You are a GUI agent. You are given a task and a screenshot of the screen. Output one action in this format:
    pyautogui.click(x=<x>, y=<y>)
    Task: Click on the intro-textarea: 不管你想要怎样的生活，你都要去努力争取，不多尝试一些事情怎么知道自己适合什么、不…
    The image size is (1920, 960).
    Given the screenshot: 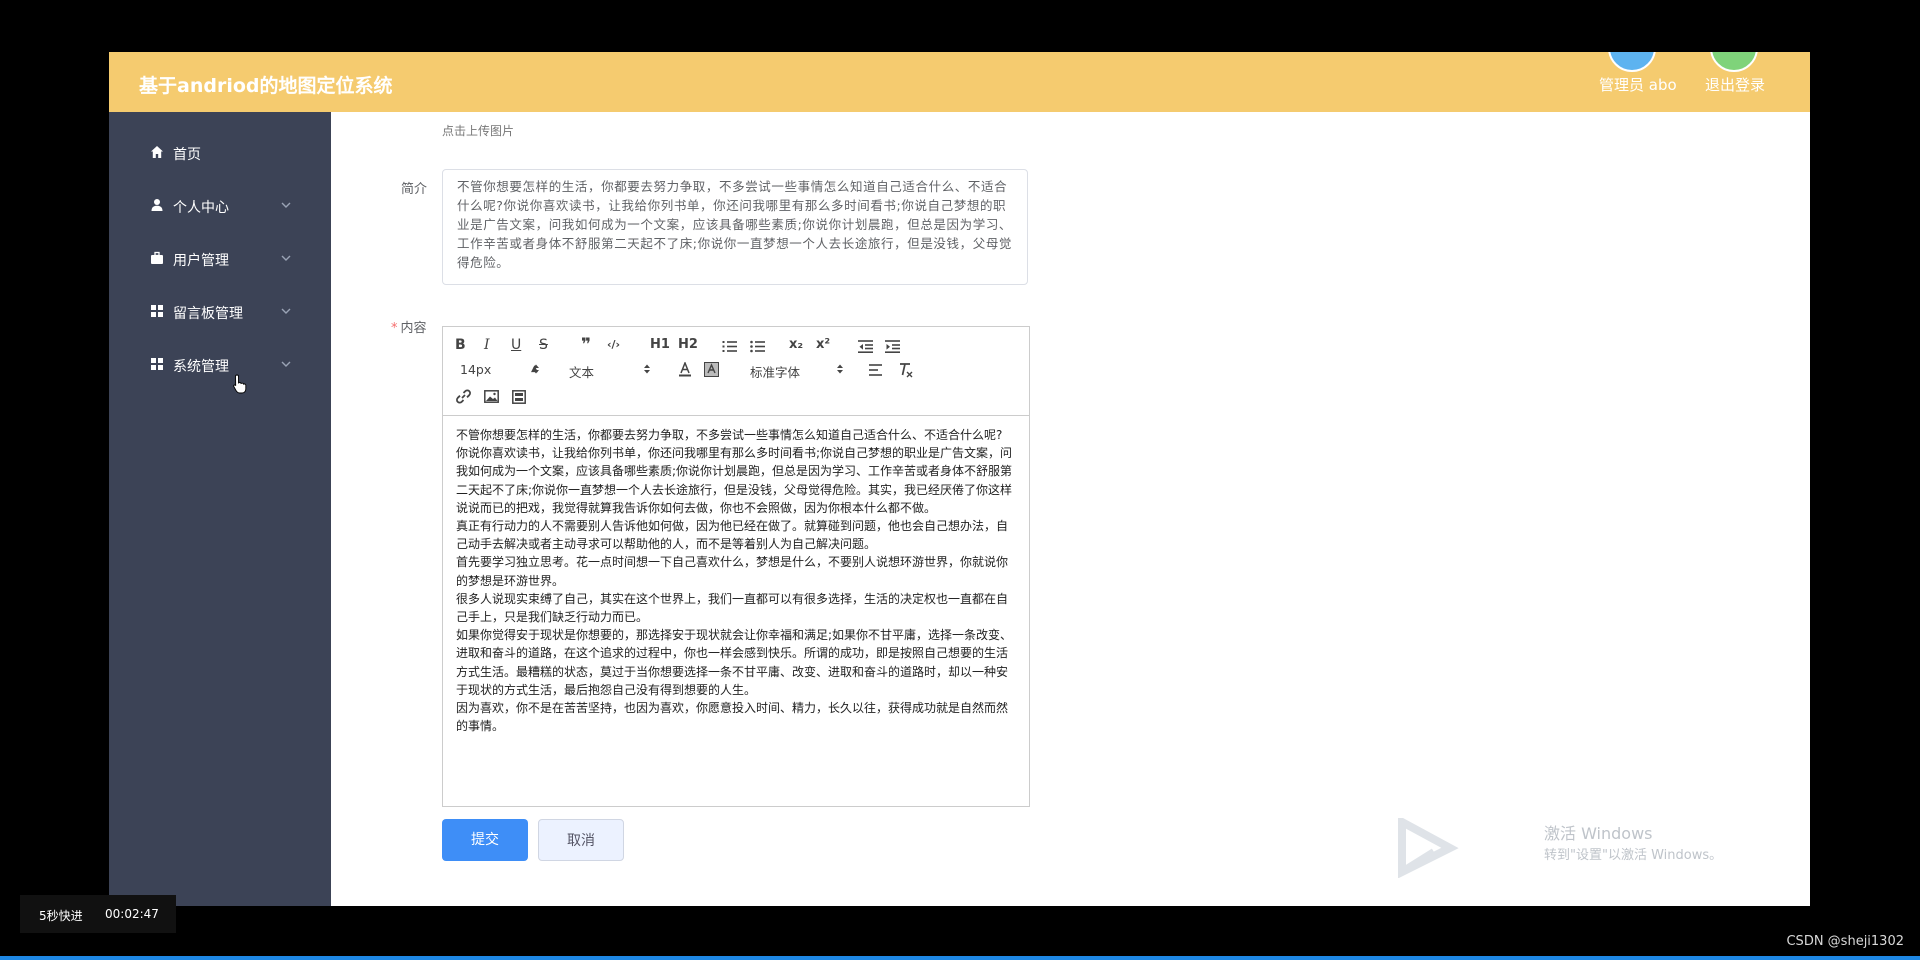 What is the action you would take?
    pyautogui.click(x=735, y=227)
    